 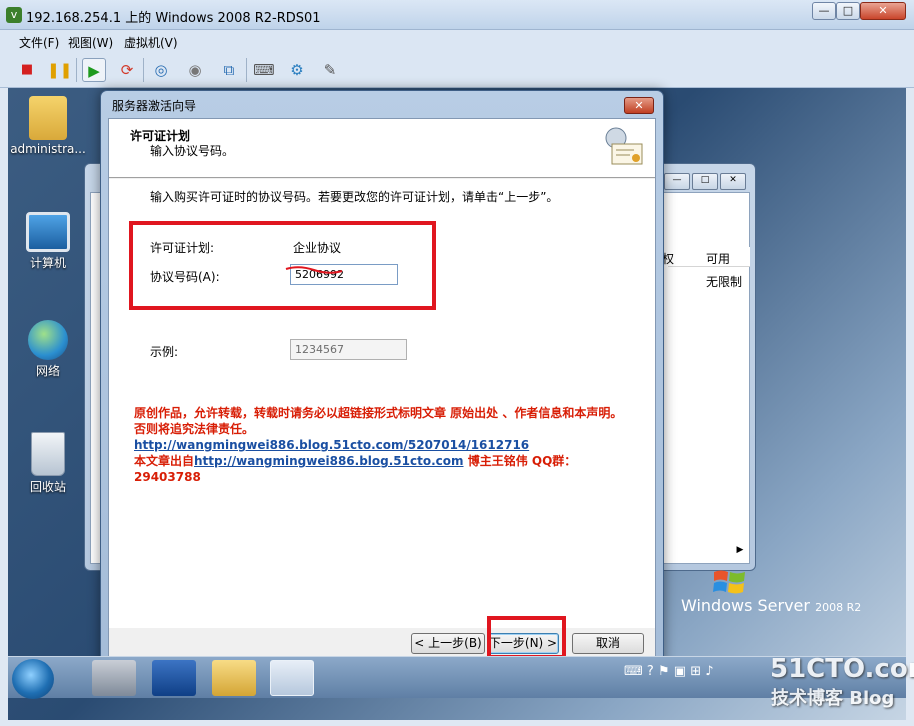 I want to click on dialog-close-button: ✕, so click(x=639, y=105).